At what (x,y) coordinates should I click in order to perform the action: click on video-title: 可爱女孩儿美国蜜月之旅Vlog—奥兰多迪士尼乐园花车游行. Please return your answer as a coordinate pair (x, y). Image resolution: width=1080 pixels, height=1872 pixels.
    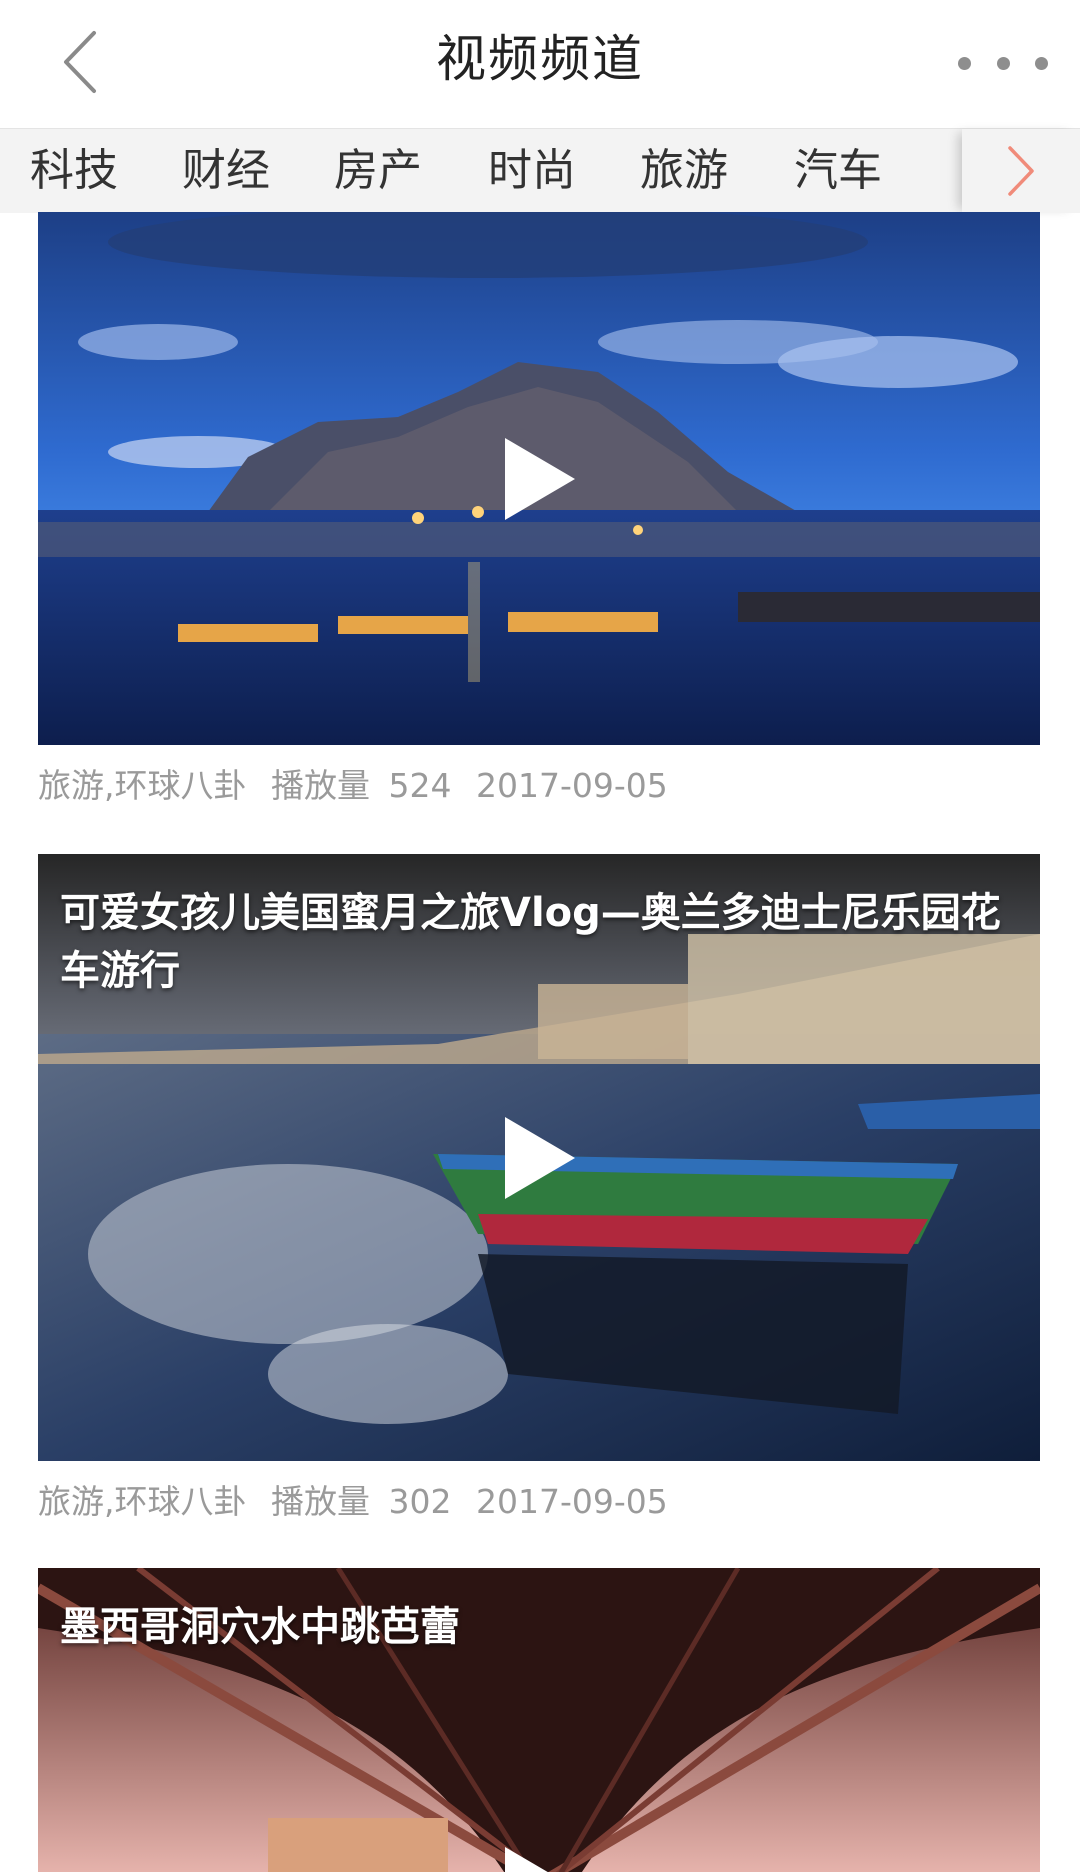
    Looking at the image, I should click on (530, 942).